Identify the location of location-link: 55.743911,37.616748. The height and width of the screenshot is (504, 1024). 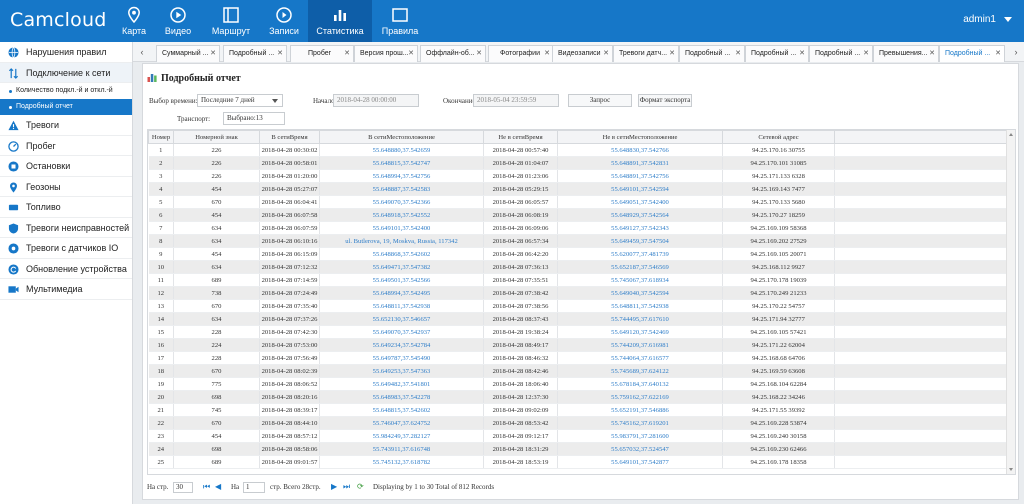
(401, 449).